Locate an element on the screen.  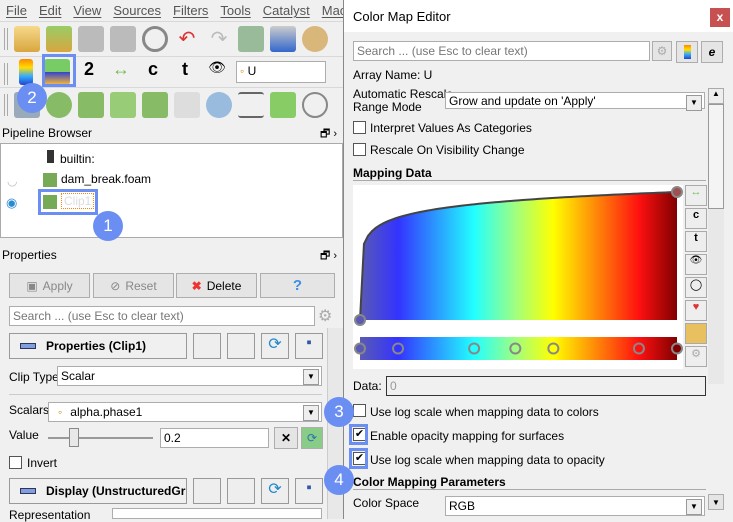
camera-link-icon is located at coordinates (251, 38).